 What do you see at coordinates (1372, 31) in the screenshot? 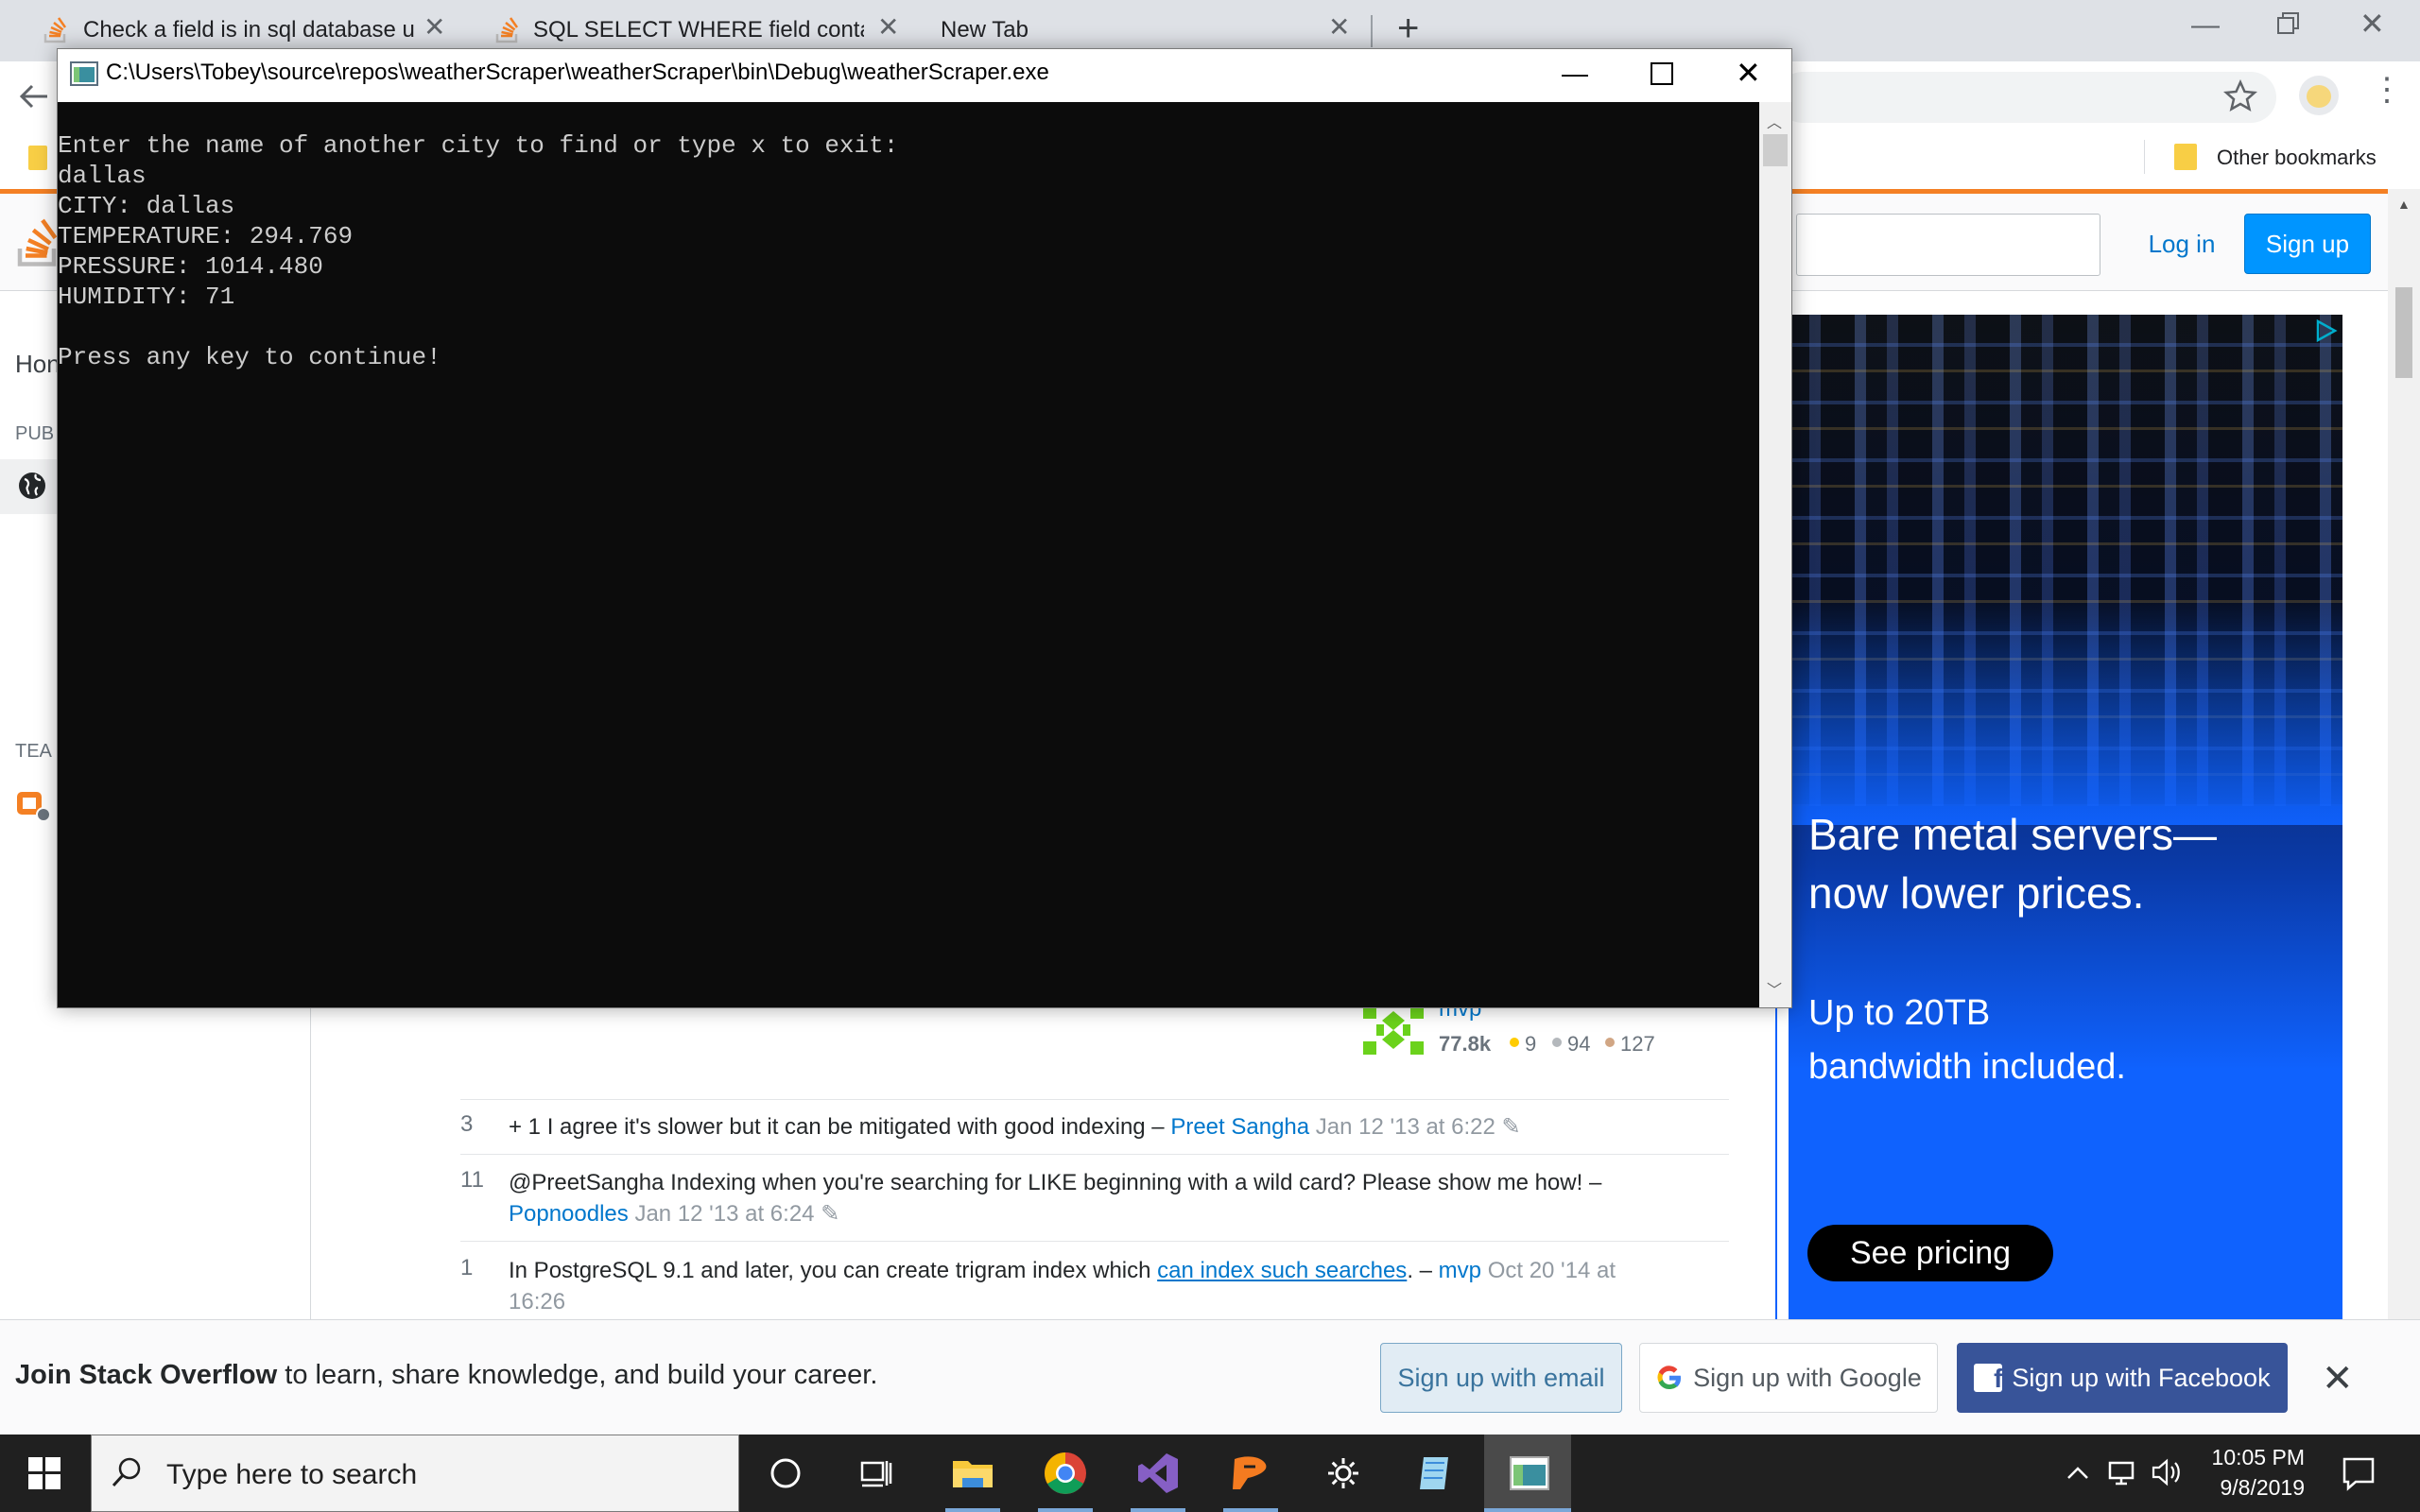
I see `tab-separator` at bounding box center [1372, 31].